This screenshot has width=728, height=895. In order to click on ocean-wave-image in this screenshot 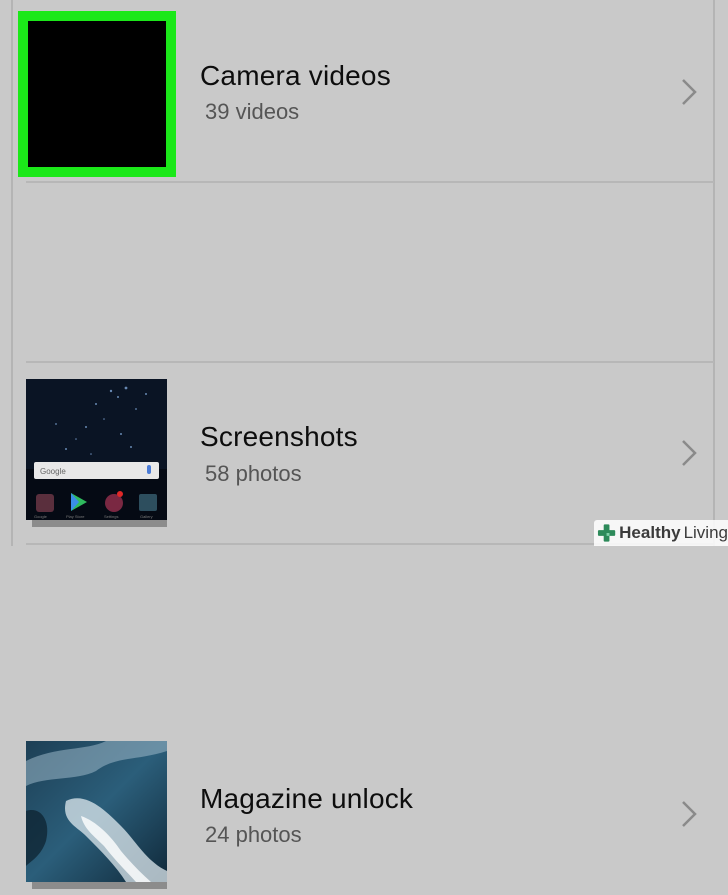, I will do `click(96, 815)`.